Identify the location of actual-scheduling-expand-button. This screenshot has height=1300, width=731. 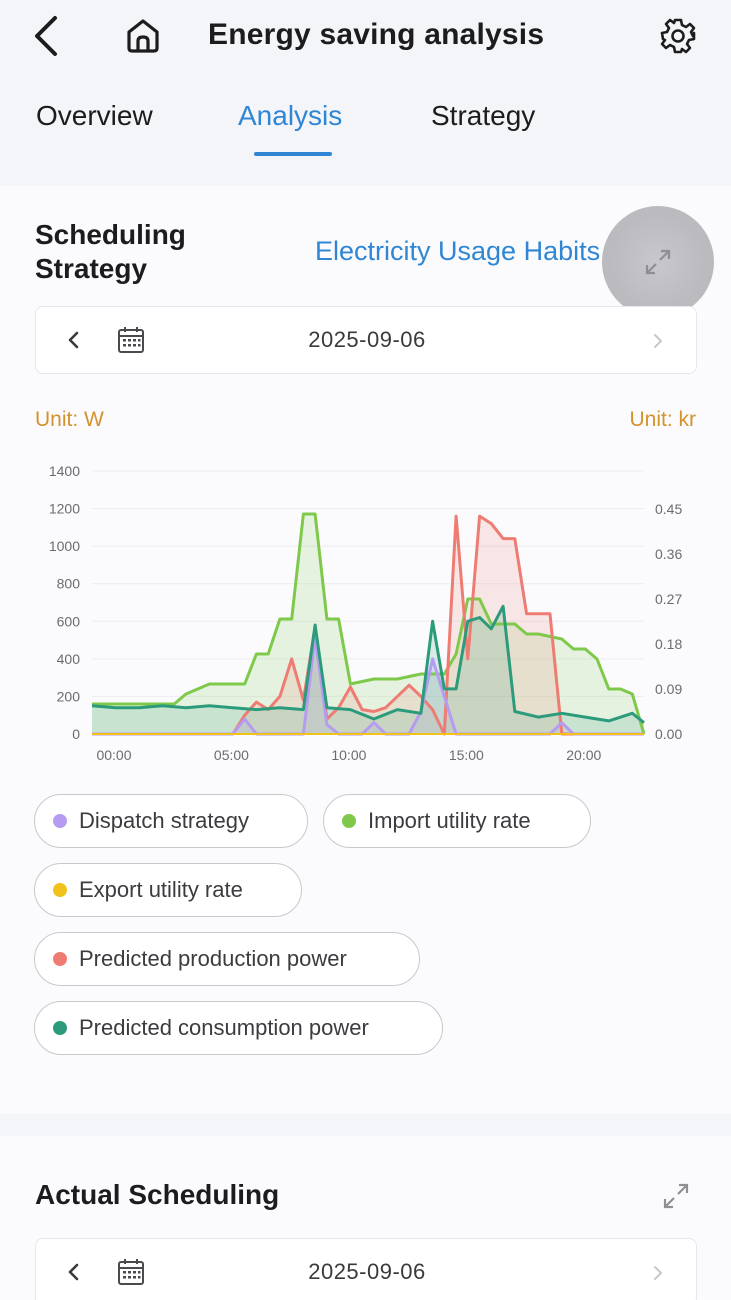
(676, 1196).